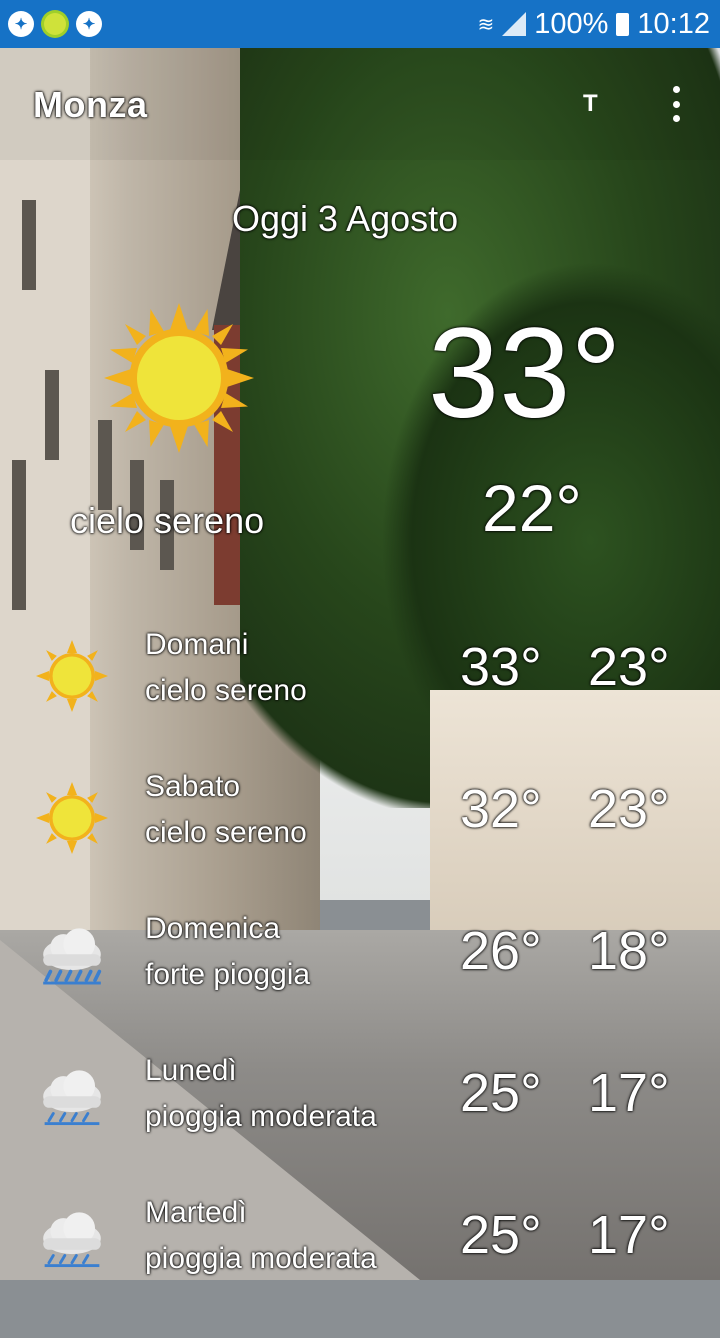 Image resolution: width=720 pixels, height=1338 pixels. Describe the element at coordinates (501, 809) in the screenshot. I see `forecast-max: 32°` at that location.